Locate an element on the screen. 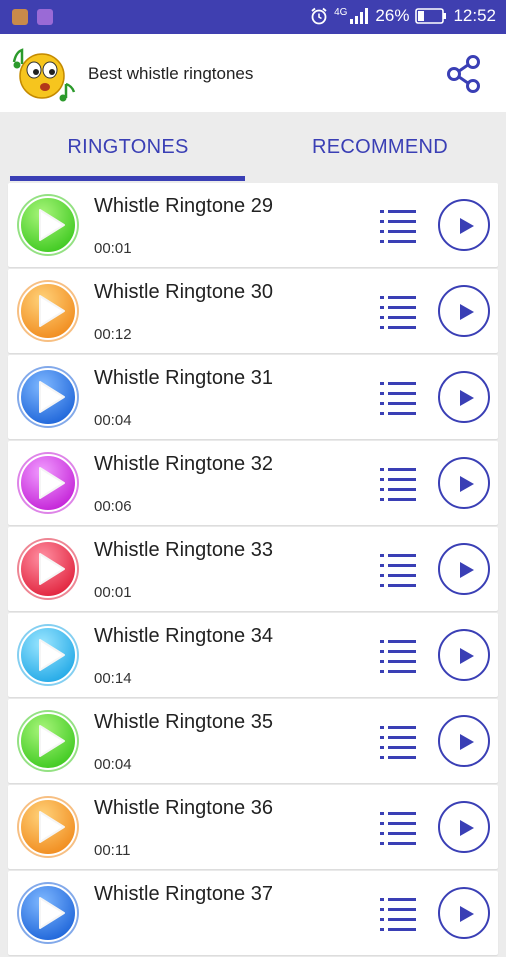 The height and width of the screenshot is (957, 506). tab-ringtones: RINGTONES is located at coordinates (128, 147).